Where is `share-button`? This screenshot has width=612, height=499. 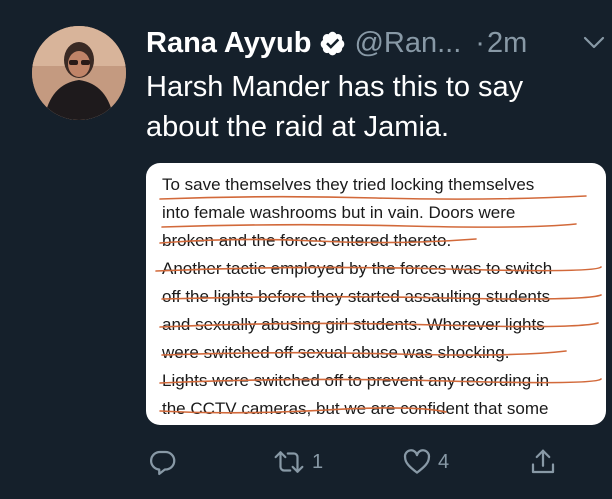
share-button is located at coordinates (543, 462).